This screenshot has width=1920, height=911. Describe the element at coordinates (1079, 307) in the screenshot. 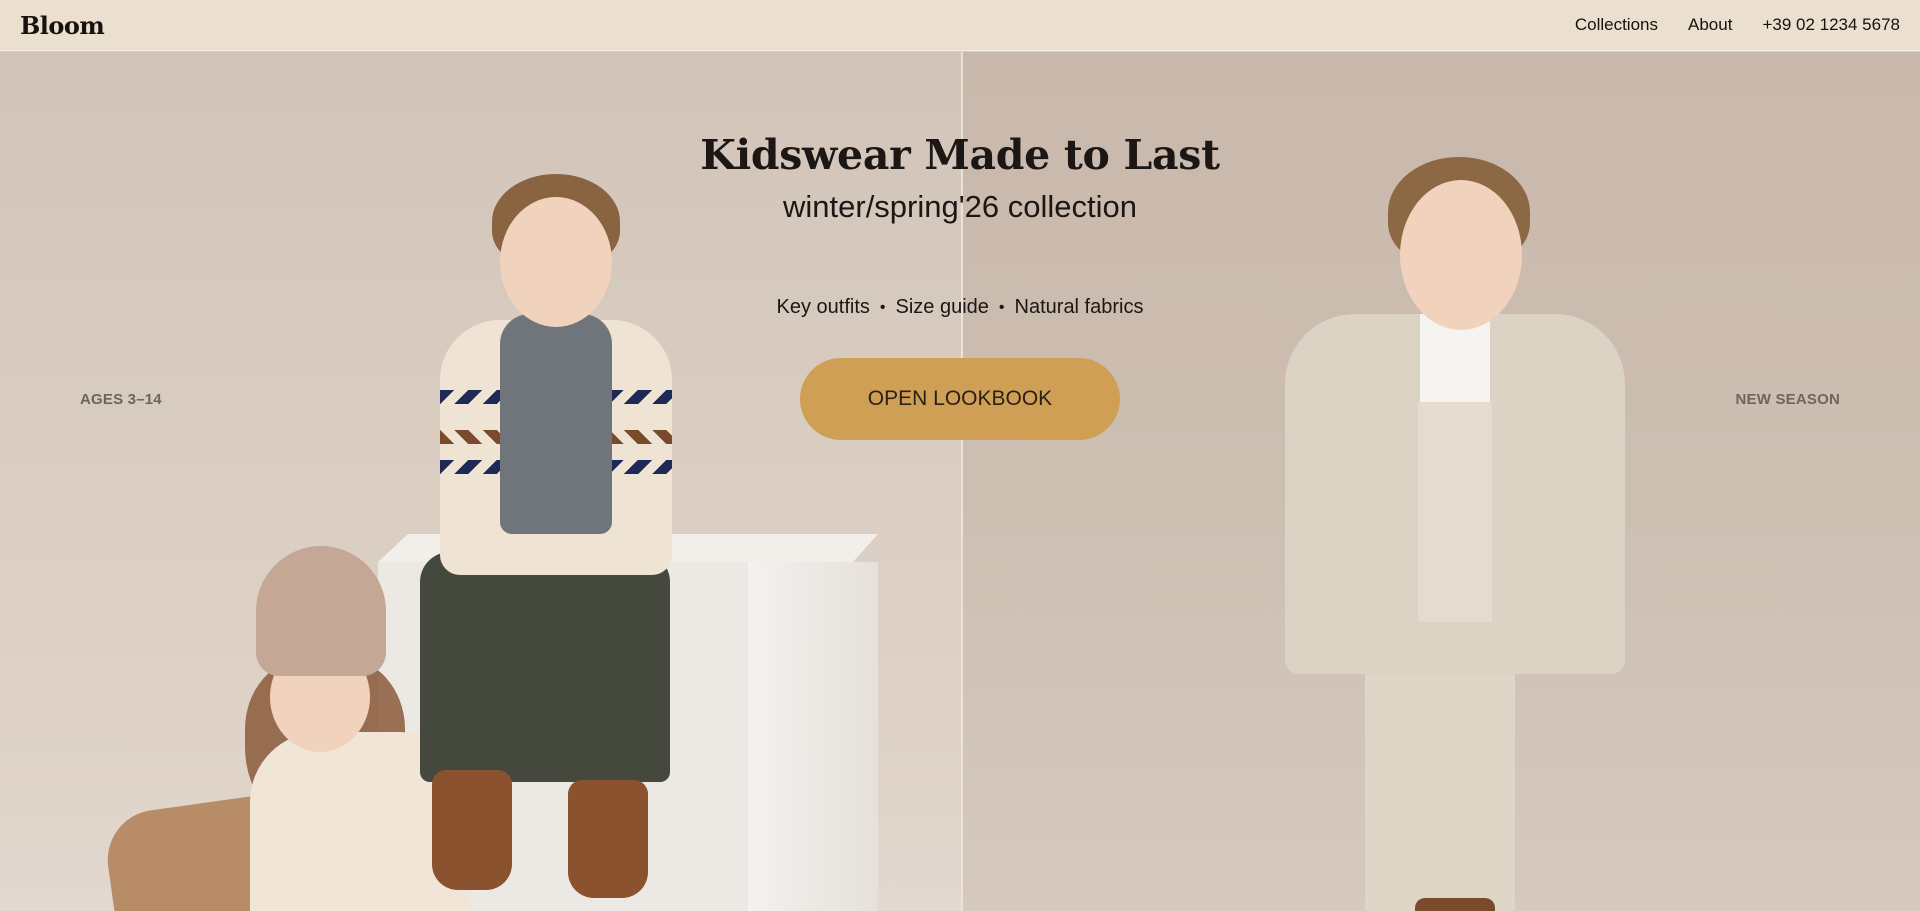

I see `natural-fabrics-link: Natural fabrics` at that location.